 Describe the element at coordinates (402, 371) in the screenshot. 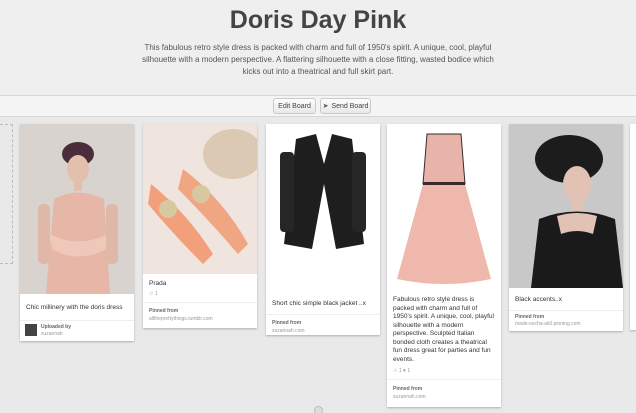

I see `pin-stats: ♲ 1 ♥ 1` at that location.